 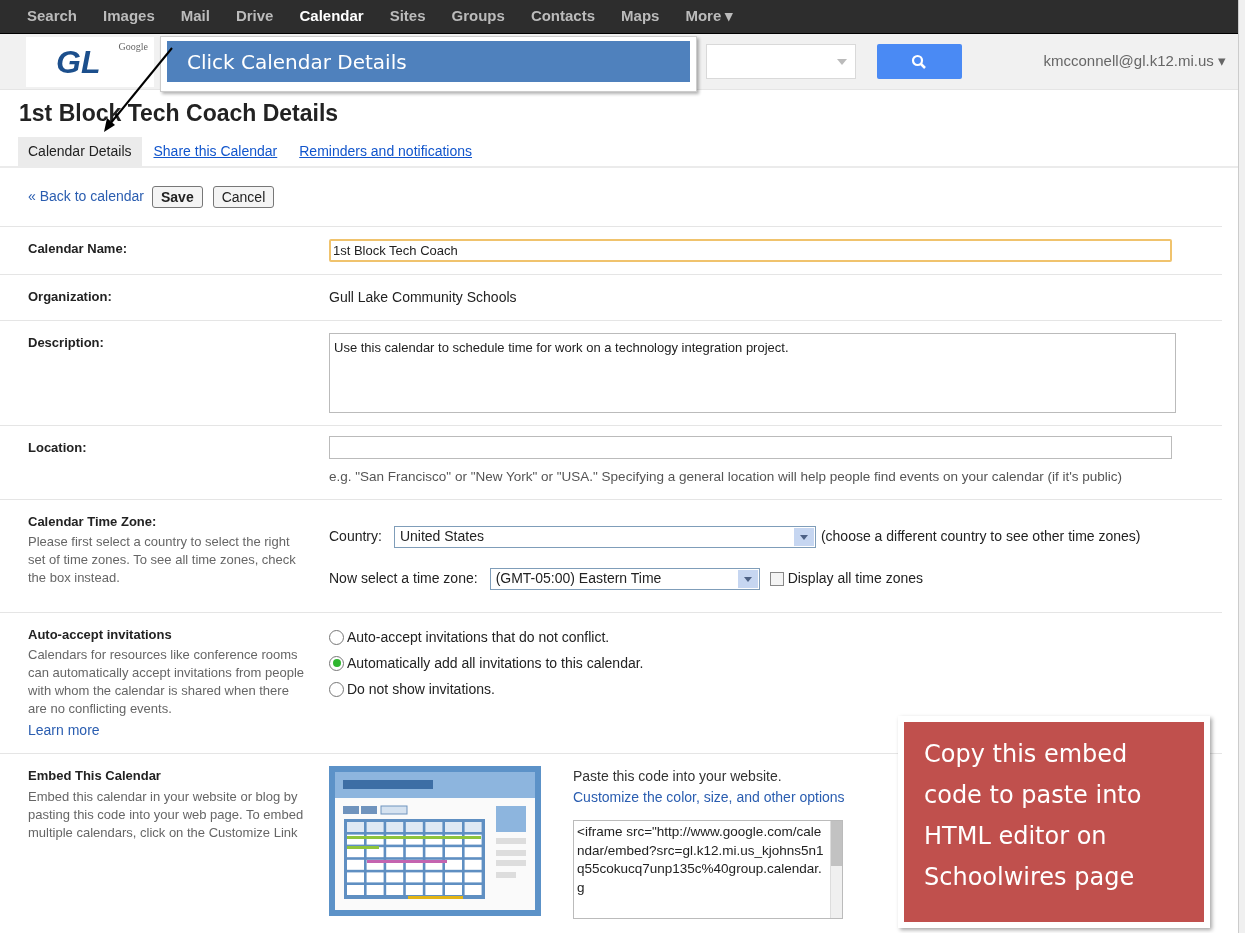 I want to click on back-link: « Back to calendar, so click(x=86, y=196).